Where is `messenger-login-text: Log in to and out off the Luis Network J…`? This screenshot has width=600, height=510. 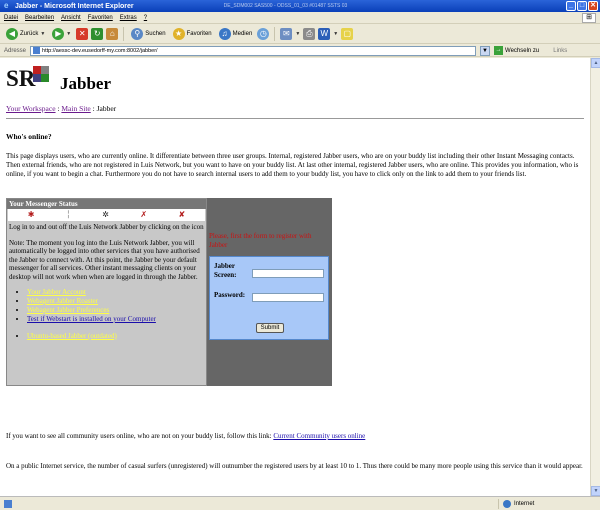 messenger-login-text: Log in to and out off the Luis Network J… is located at coordinates (106, 227).